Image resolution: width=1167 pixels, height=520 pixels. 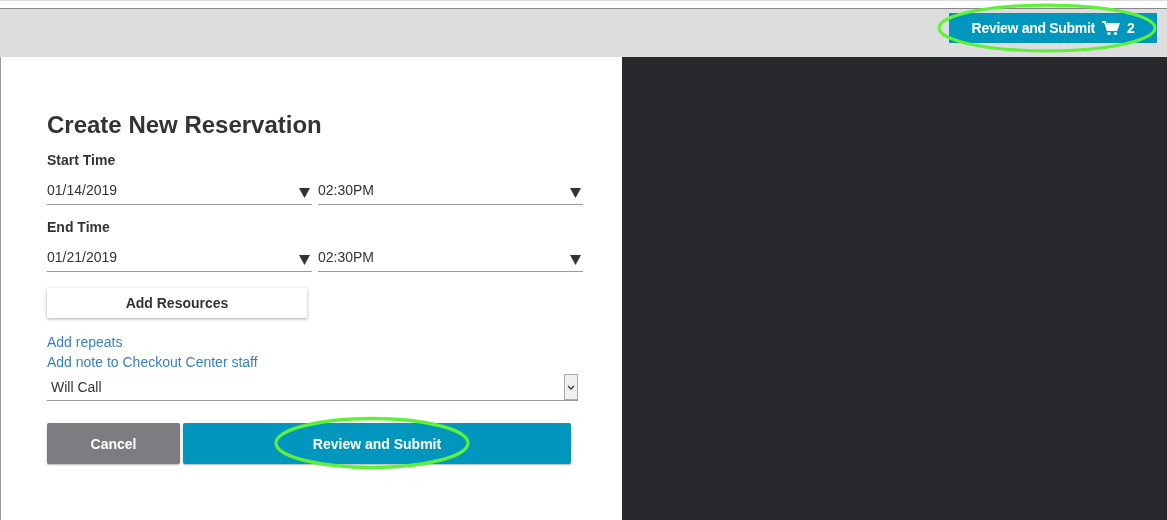 What do you see at coordinates (177, 303) in the screenshot?
I see `add-resources-button: Add Resources` at bounding box center [177, 303].